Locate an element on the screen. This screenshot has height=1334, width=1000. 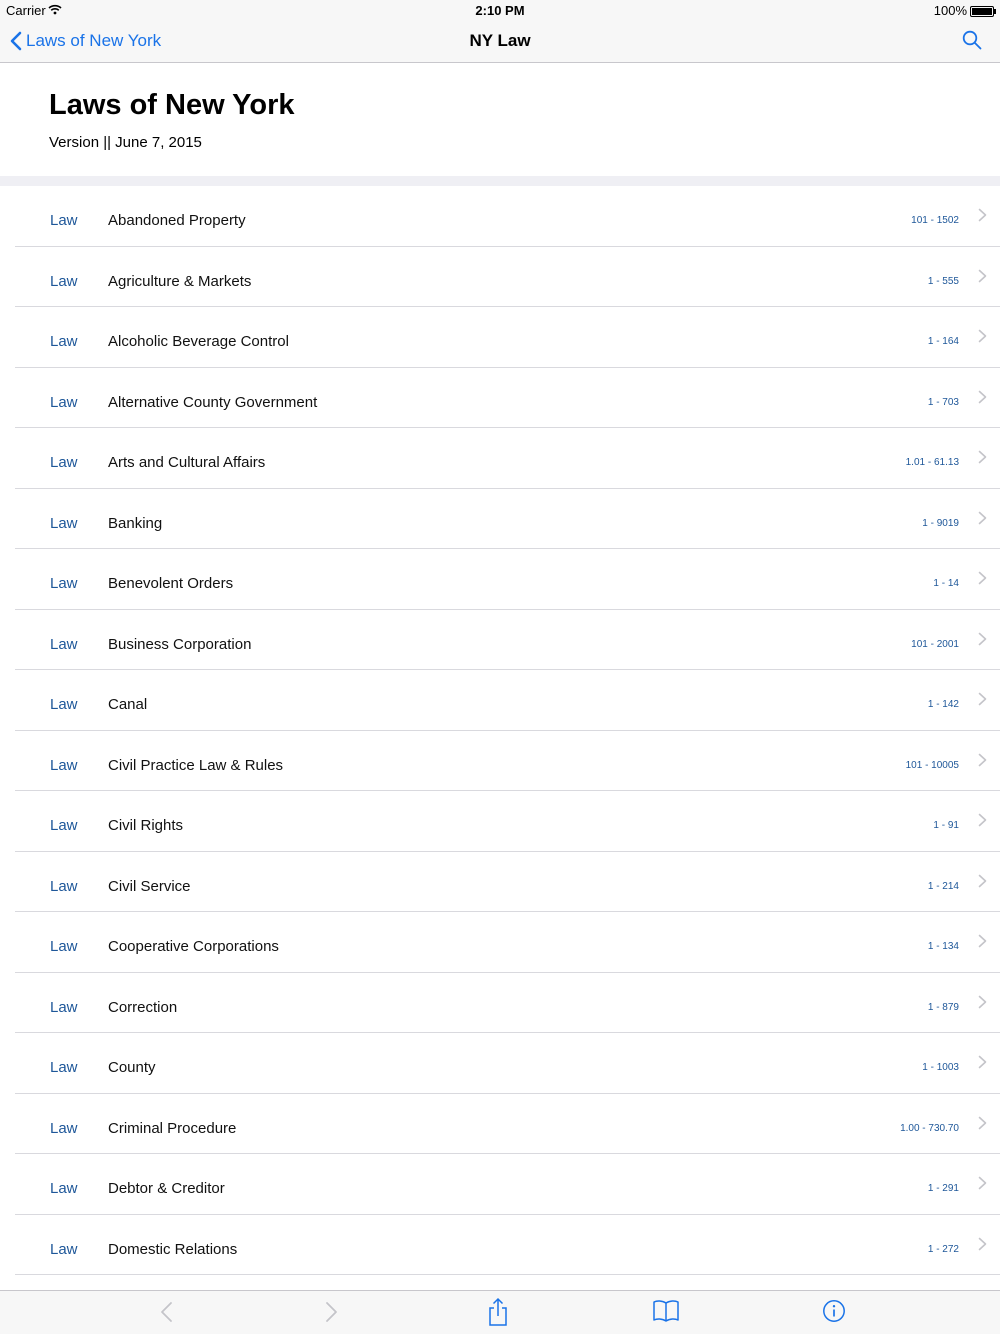
section-range: 1 - 91 is located at coordinates (946, 825).